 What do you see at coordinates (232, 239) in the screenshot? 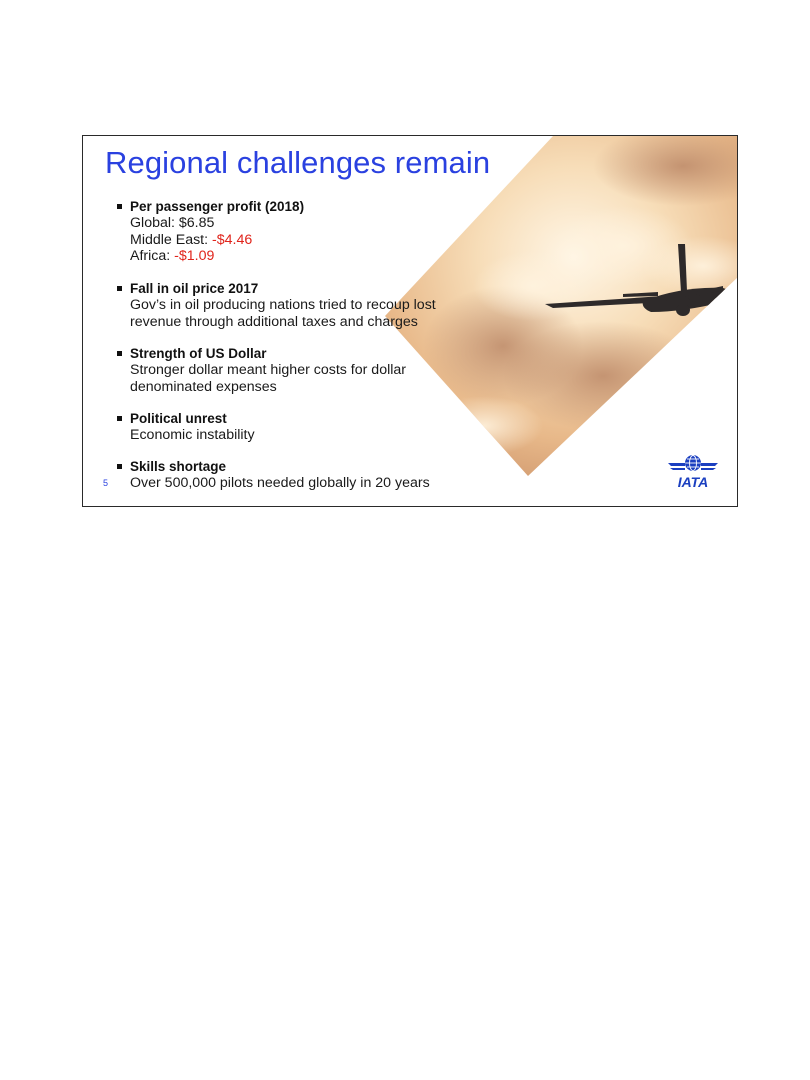
I see `profit-middle-east-value: -$4.46` at bounding box center [232, 239].